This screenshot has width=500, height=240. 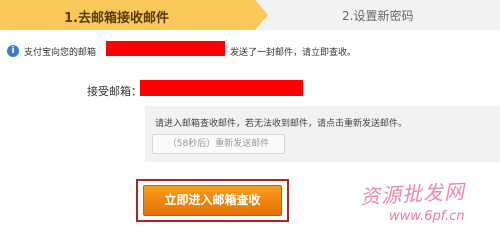 I want to click on redacted-email-block, so click(x=165, y=48).